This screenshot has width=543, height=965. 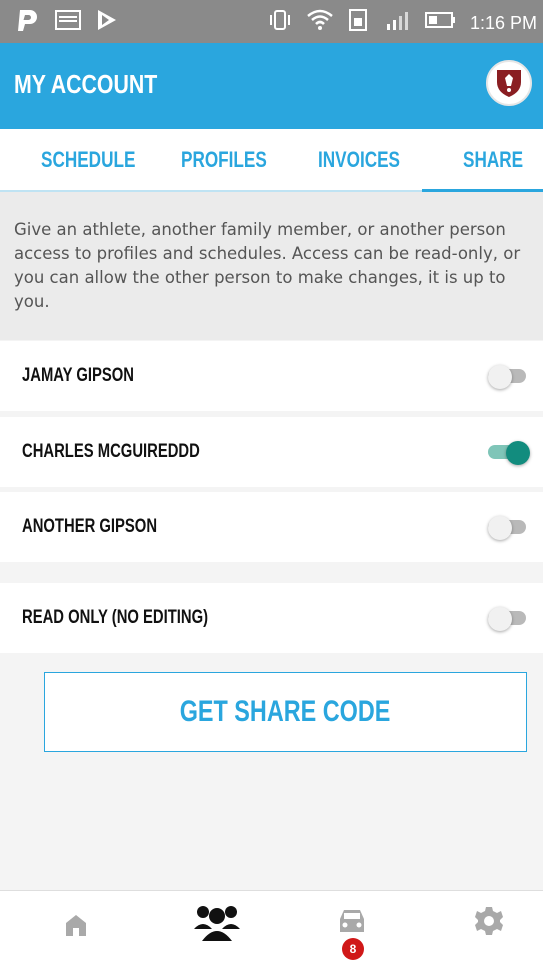 I want to click on share-row-jamay-gipson: JAMAY GIPSON, so click(x=271, y=376).